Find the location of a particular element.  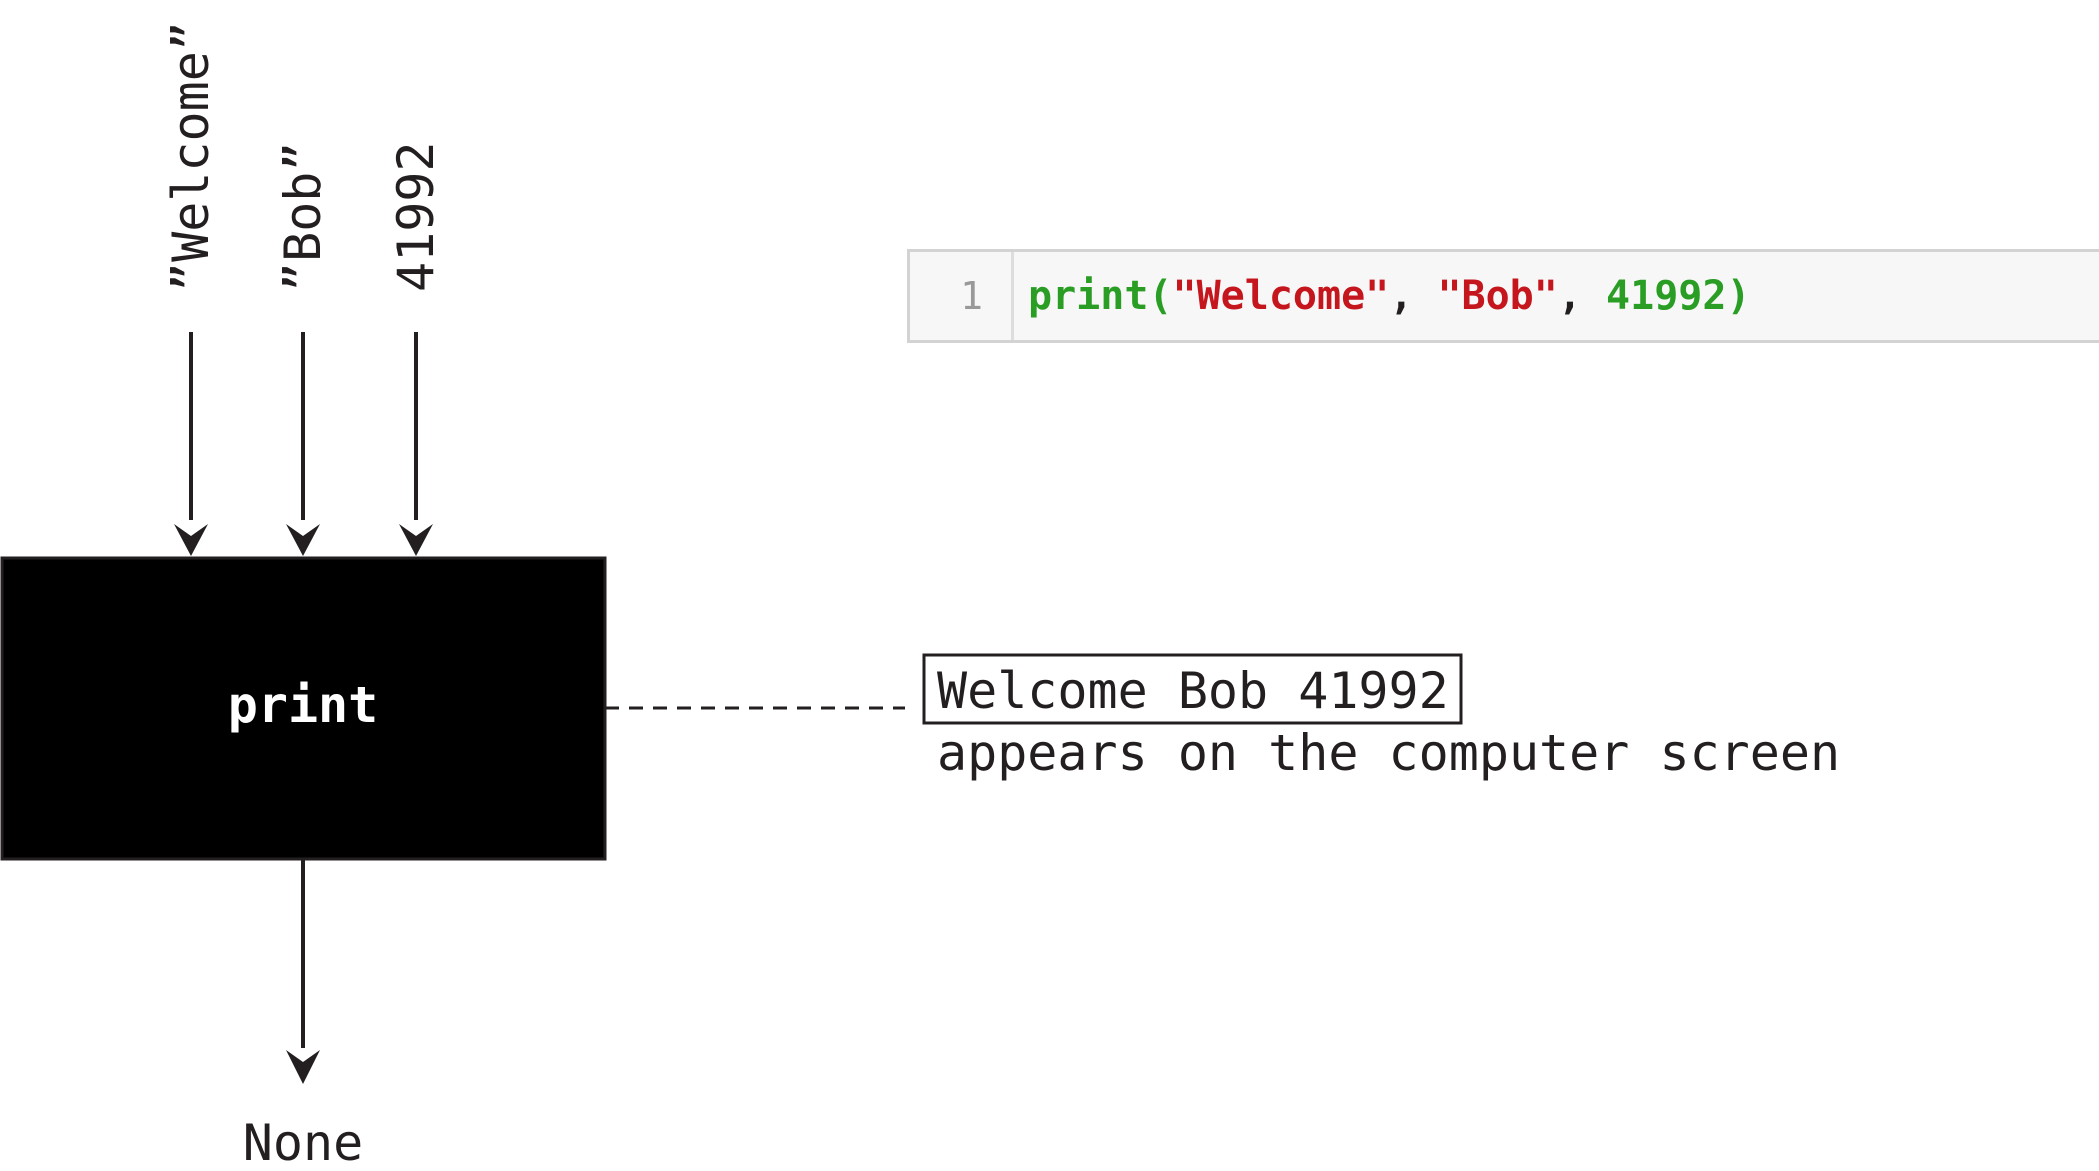

code-token-function: print is located at coordinates (1088, 296).